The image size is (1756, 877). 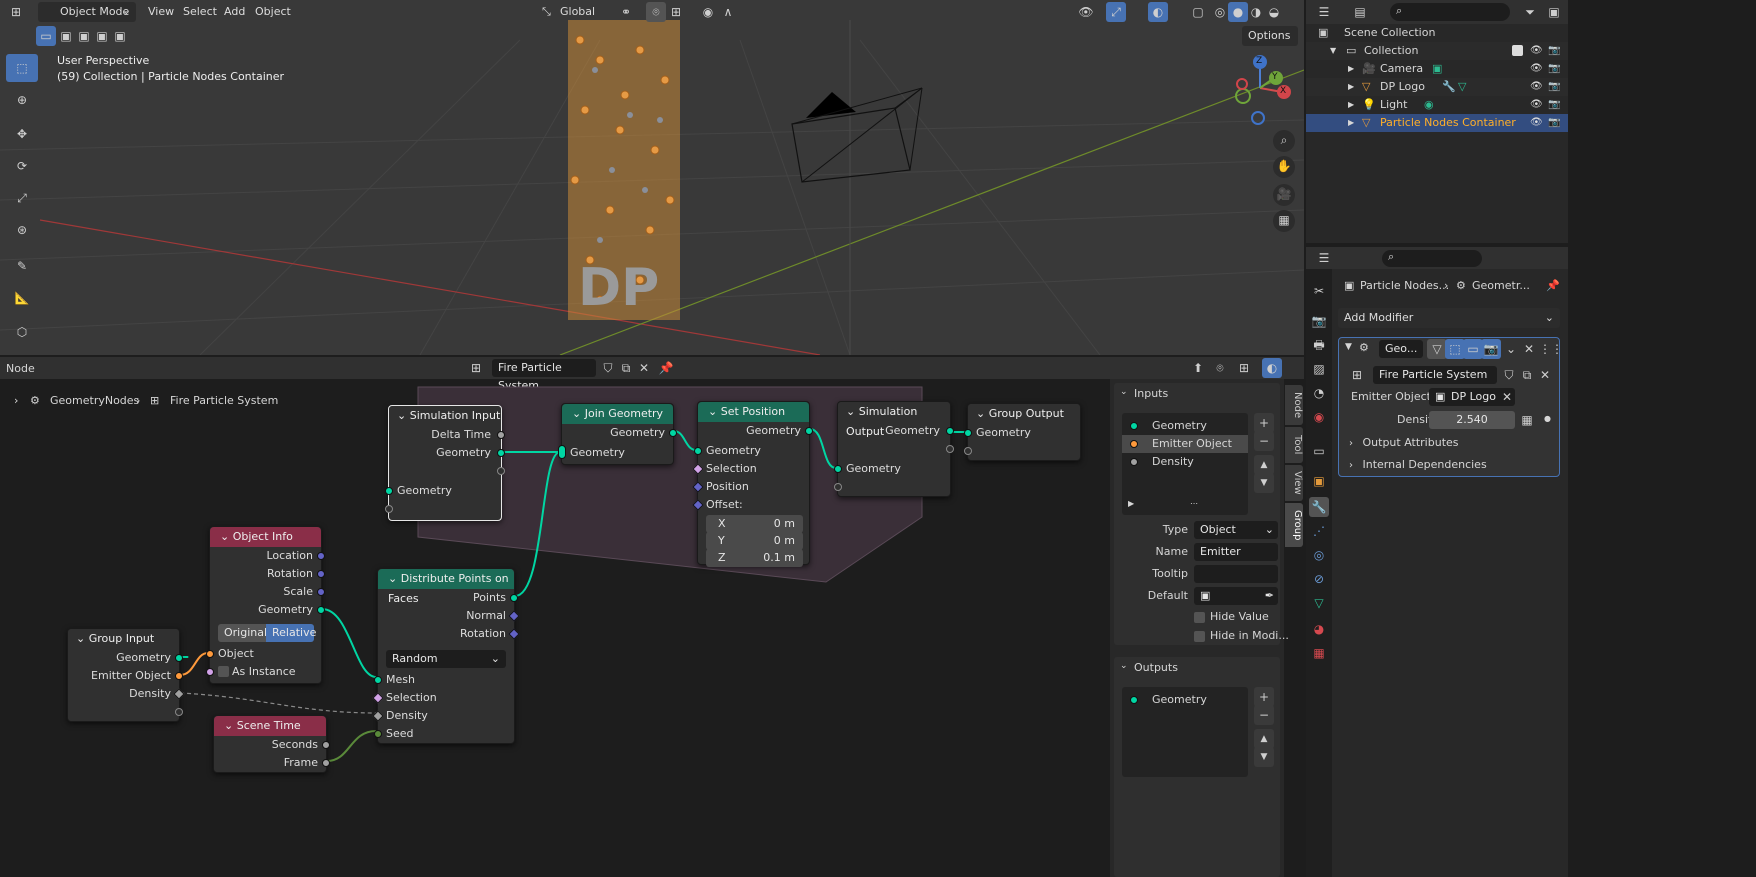 I want to click on node-header: ⌄ Distribute Points on Faces, so click(x=446, y=587).